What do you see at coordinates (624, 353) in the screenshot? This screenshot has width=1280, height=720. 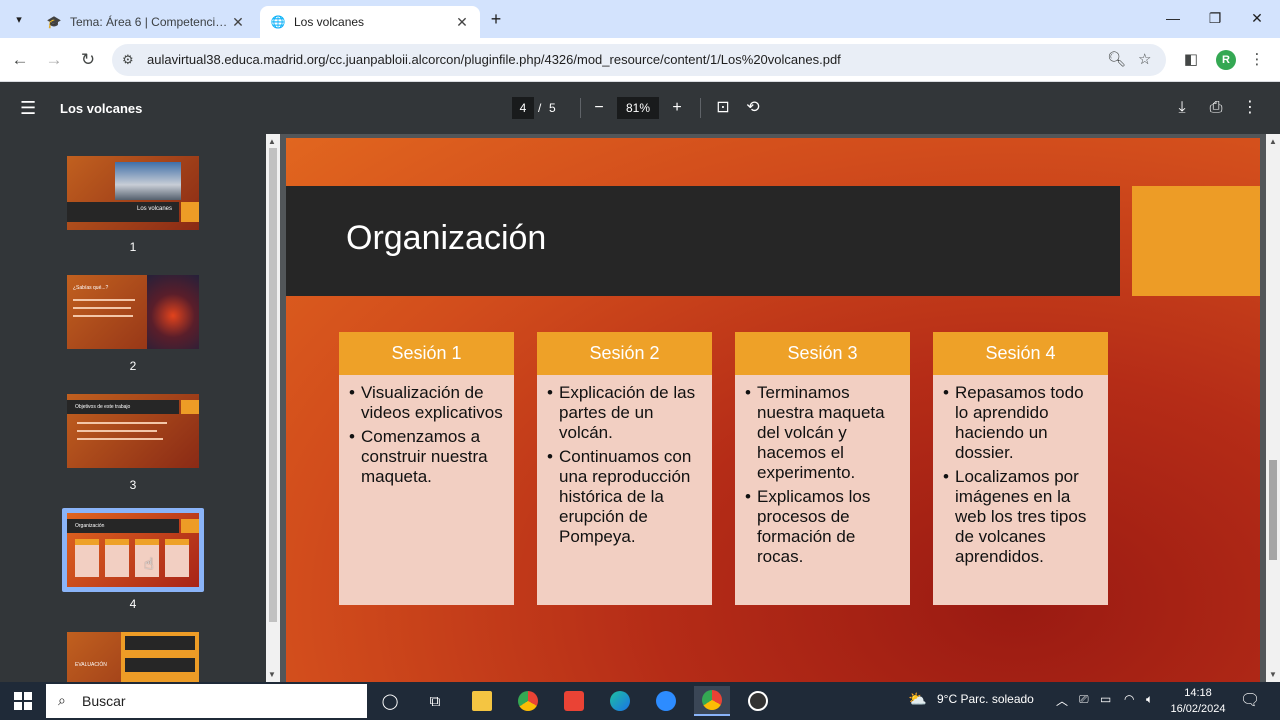 I see `session-title: Sesión 2` at bounding box center [624, 353].